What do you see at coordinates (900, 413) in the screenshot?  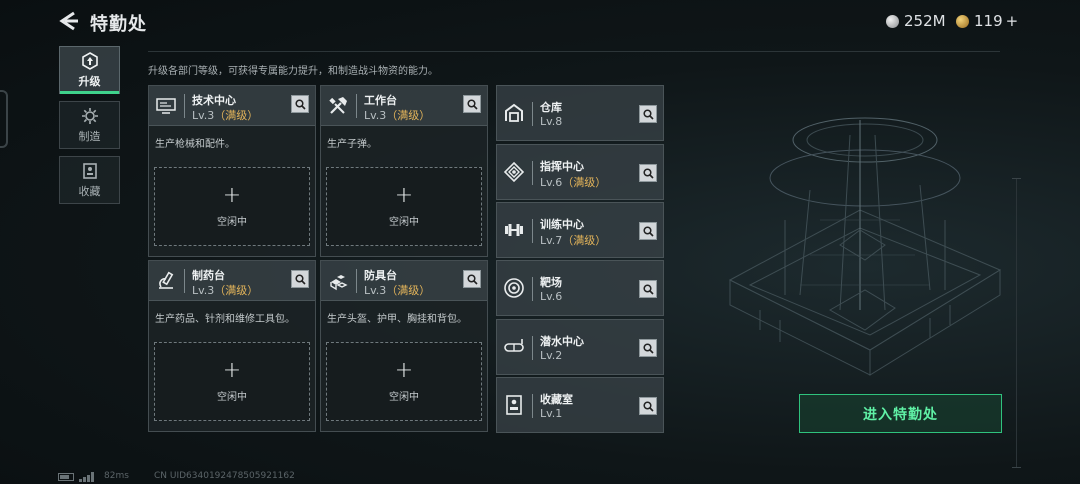 I see `enter-special-ops-button: 进入特勤处` at bounding box center [900, 413].